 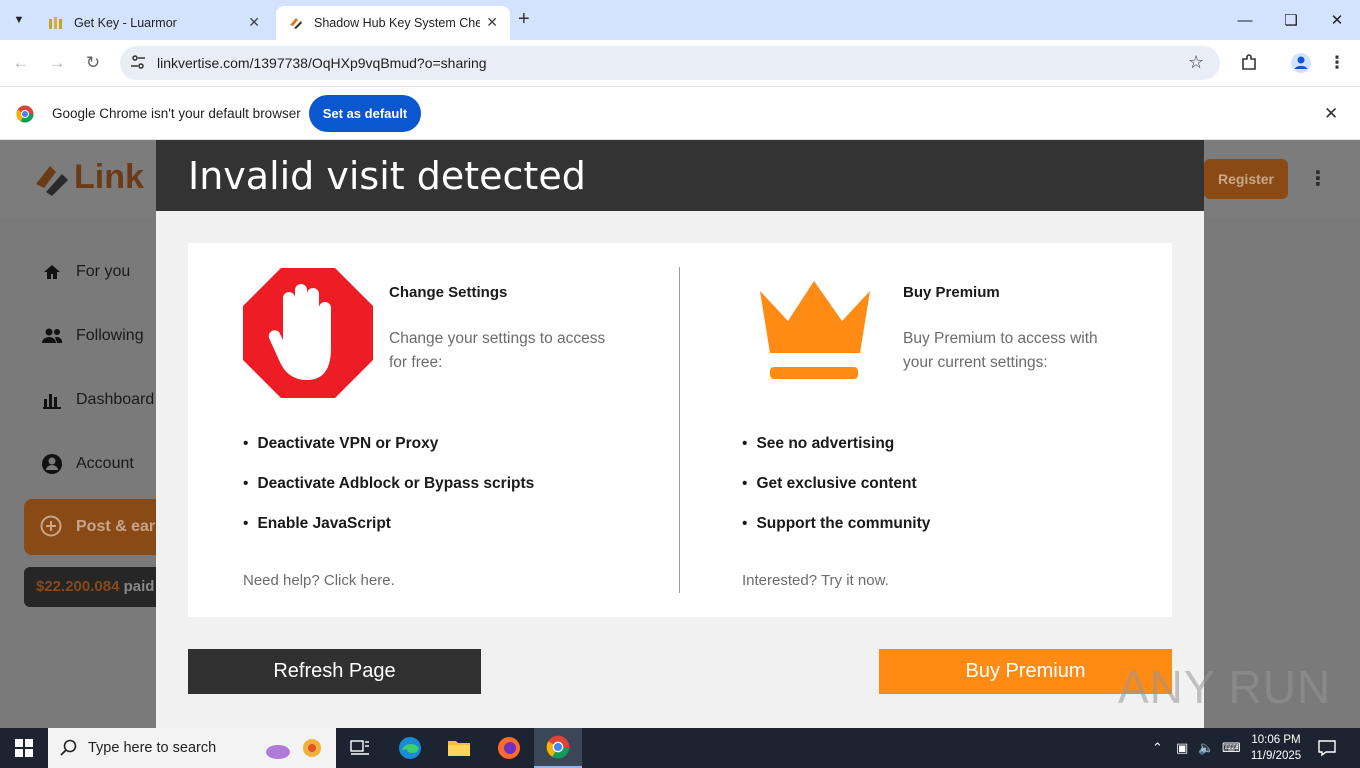 What do you see at coordinates (1276, 748) in the screenshot?
I see `taskbar-clock: 10:06 PM 11/9/2025` at bounding box center [1276, 748].